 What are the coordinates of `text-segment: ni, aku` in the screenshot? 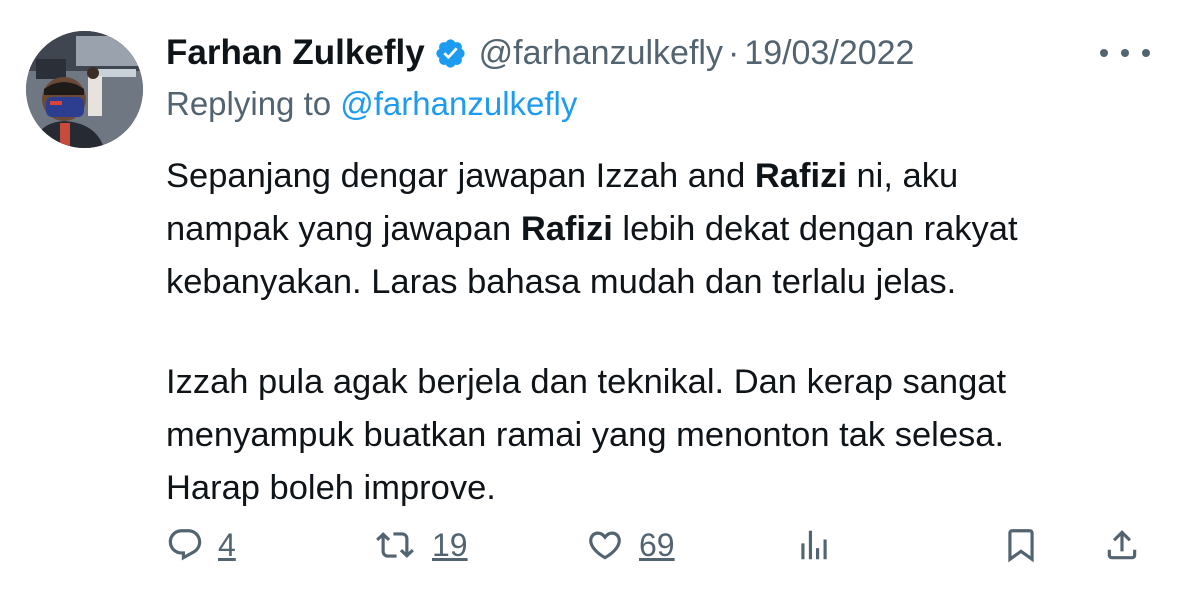 It's located at (902, 176).